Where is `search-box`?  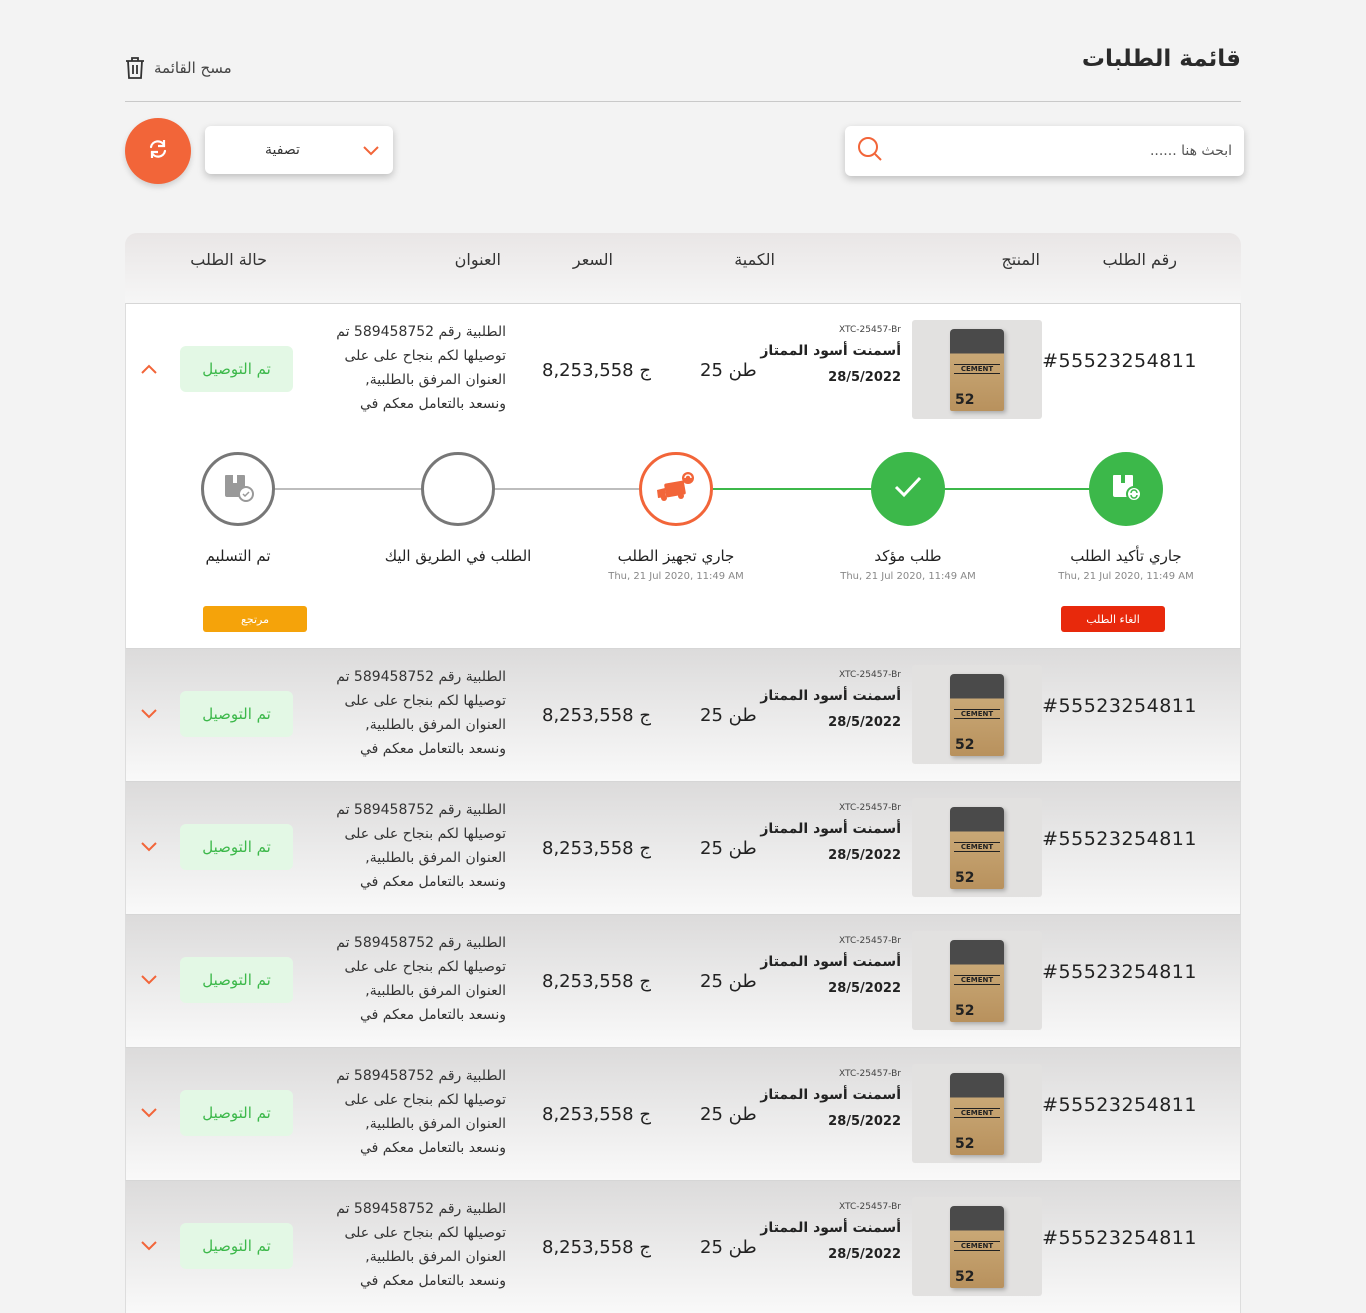
search-box is located at coordinates (1044, 151).